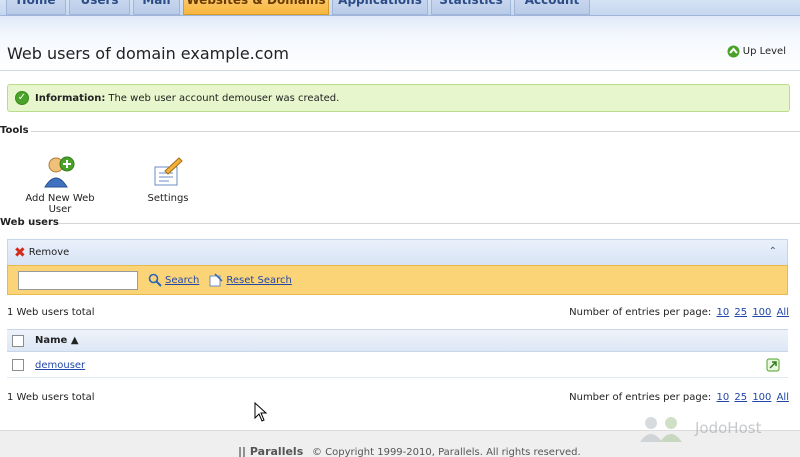 Image resolution: width=800 pixels, height=457 pixels. What do you see at coordinates (51, 340) in the screenshot?
I see `name-column-label: Name` at bounding box center [51, 340].